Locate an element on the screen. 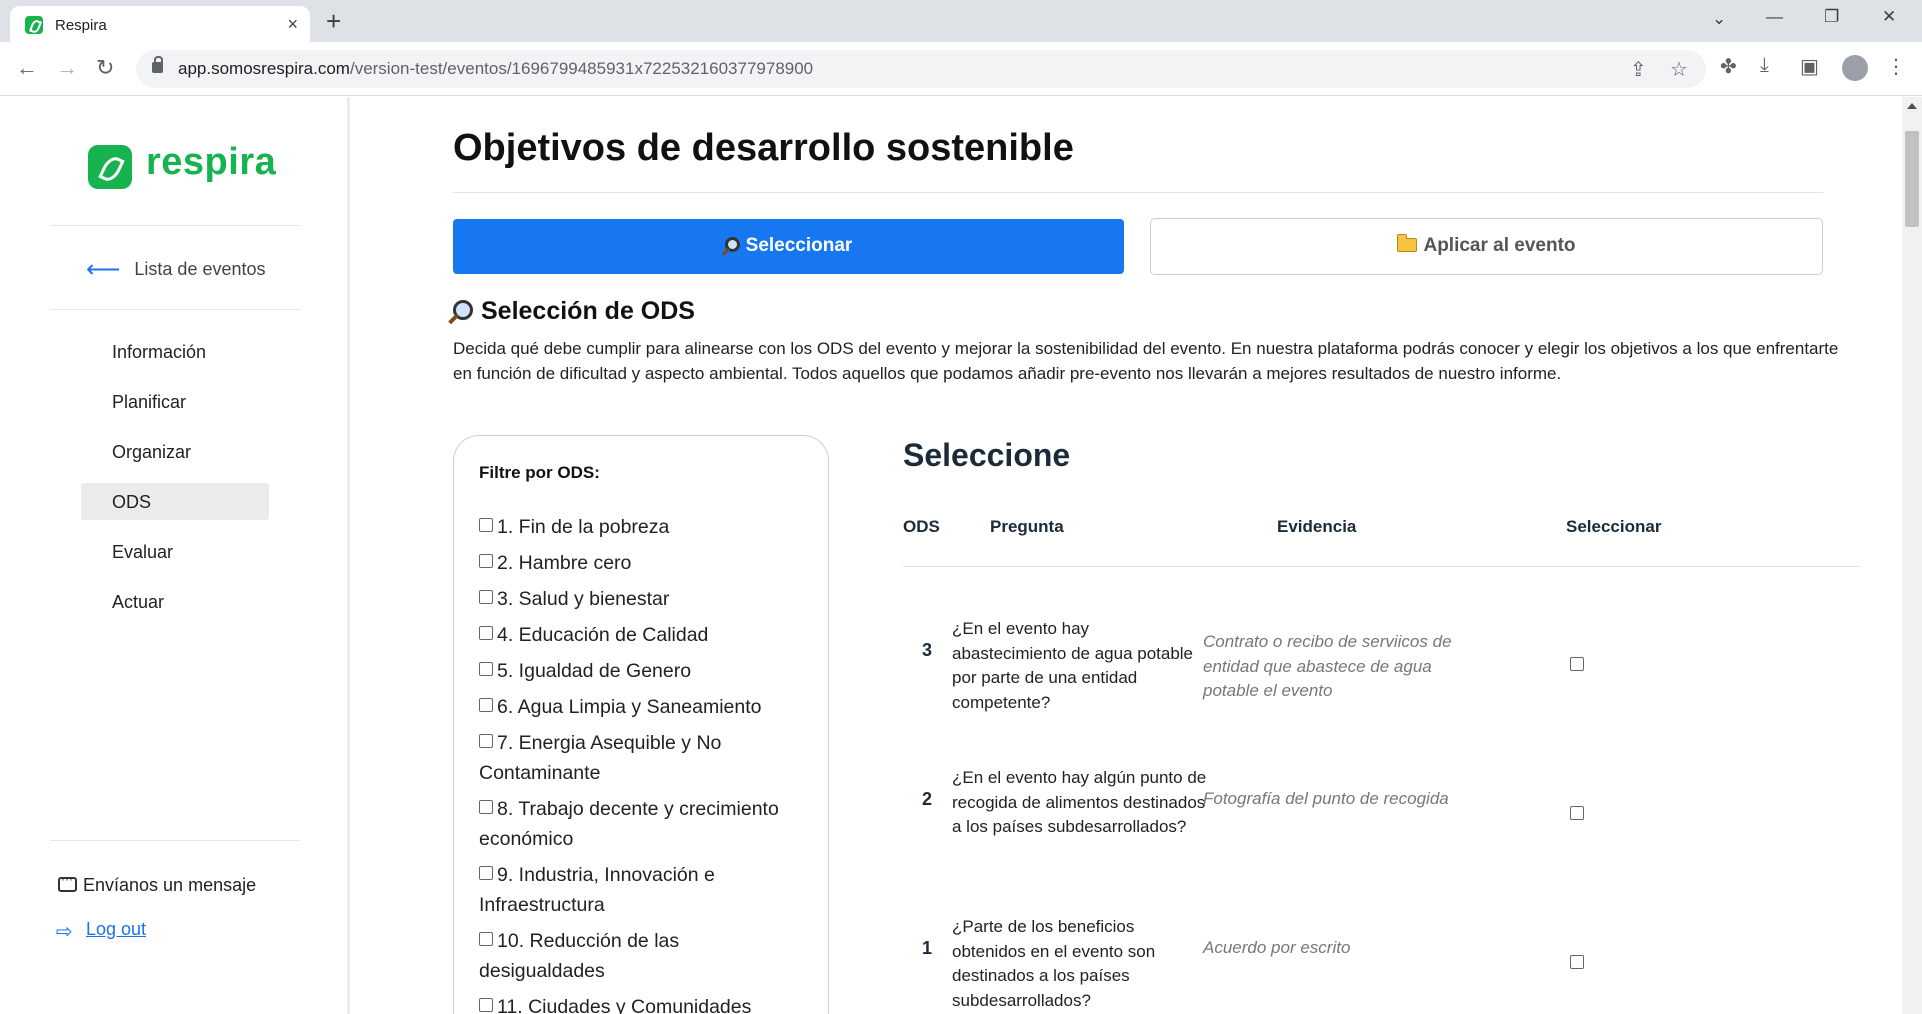 The image size is (1922, 1014). column-header-select: Seleccionar is located at coordinates (1614, 526).